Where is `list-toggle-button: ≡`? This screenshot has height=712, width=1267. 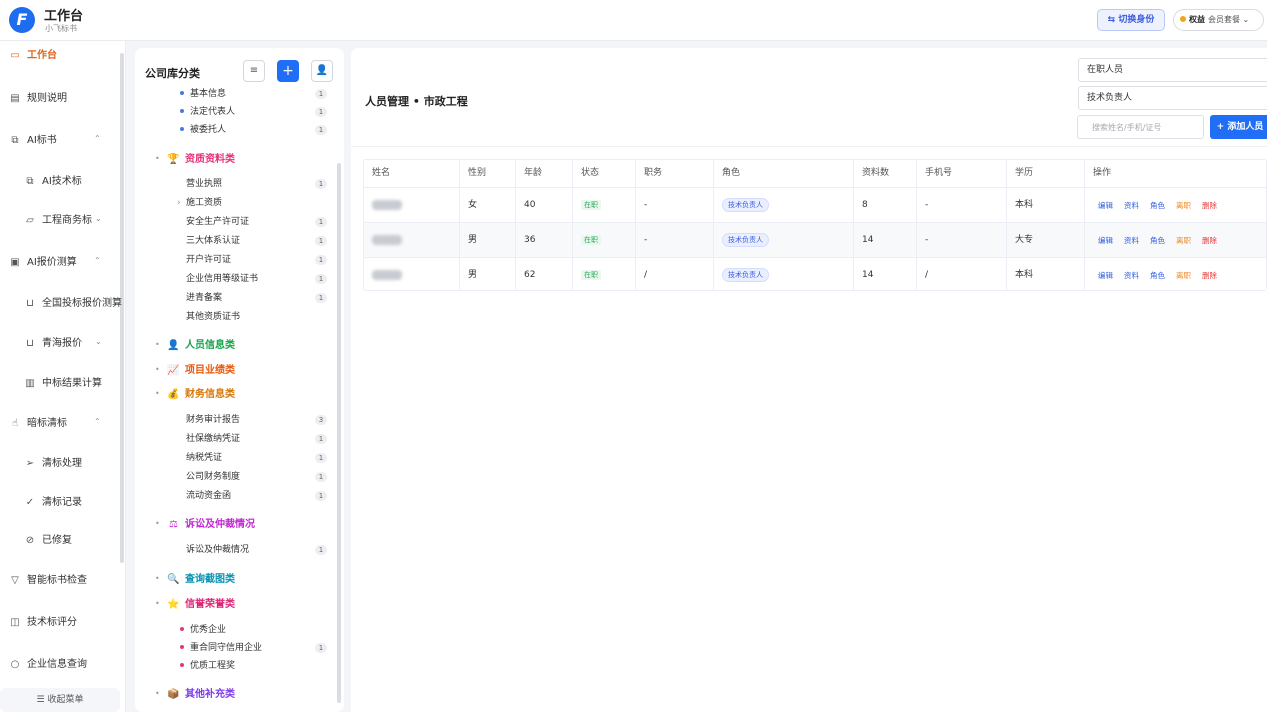
list-toggle-button: ≡ is located at coordinates (254, 71).